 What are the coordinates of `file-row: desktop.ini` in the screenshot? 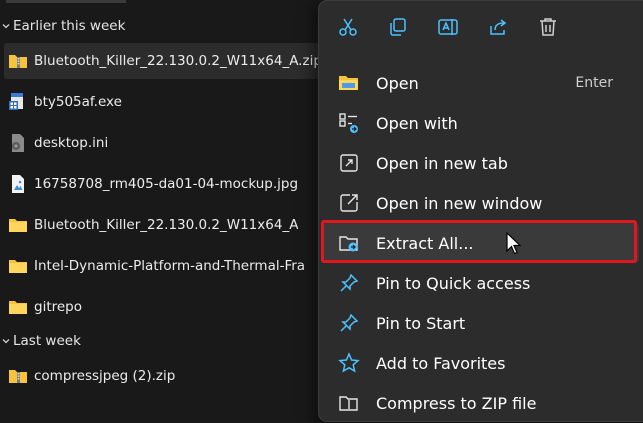 It's located at (167, 143).